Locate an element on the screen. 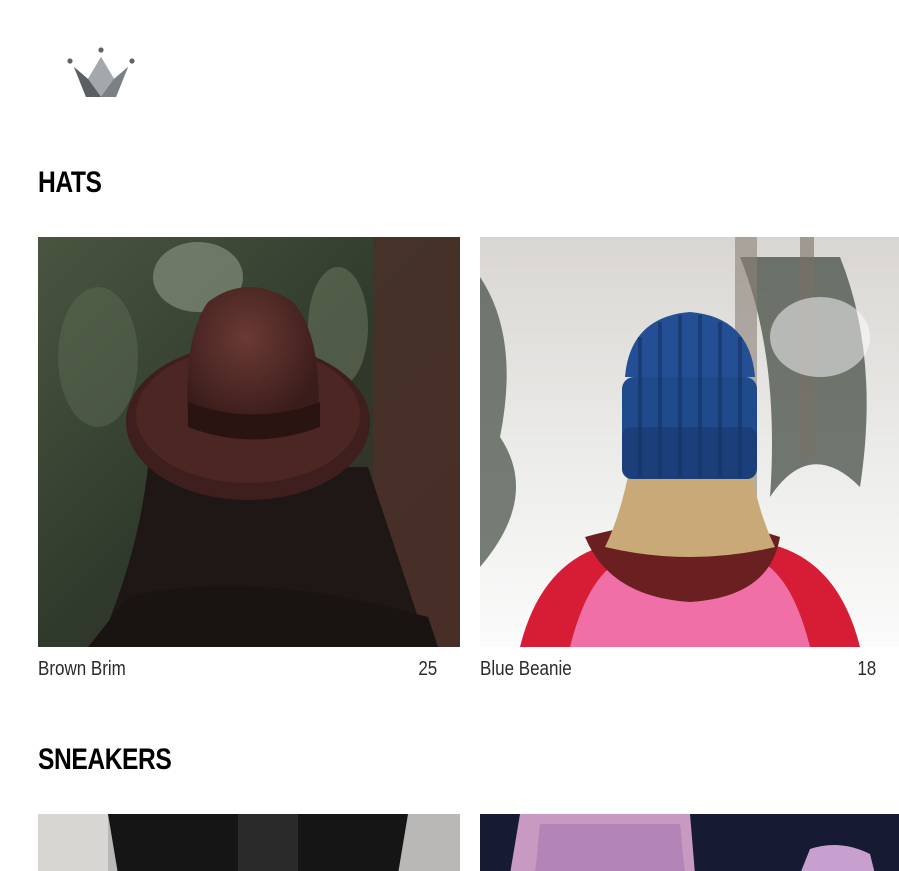 The image size is (899, 871). product-name: Brown Brim is located at coordinates (82, 669).